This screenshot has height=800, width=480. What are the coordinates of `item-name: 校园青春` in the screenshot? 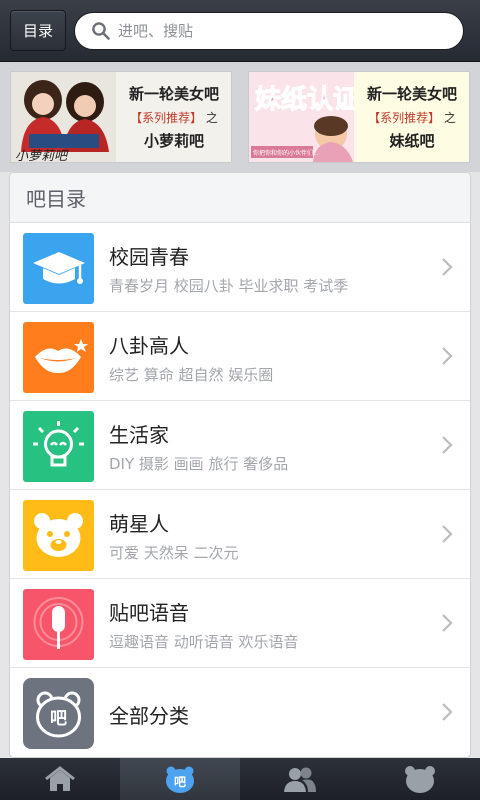 It's located at (149, 257).